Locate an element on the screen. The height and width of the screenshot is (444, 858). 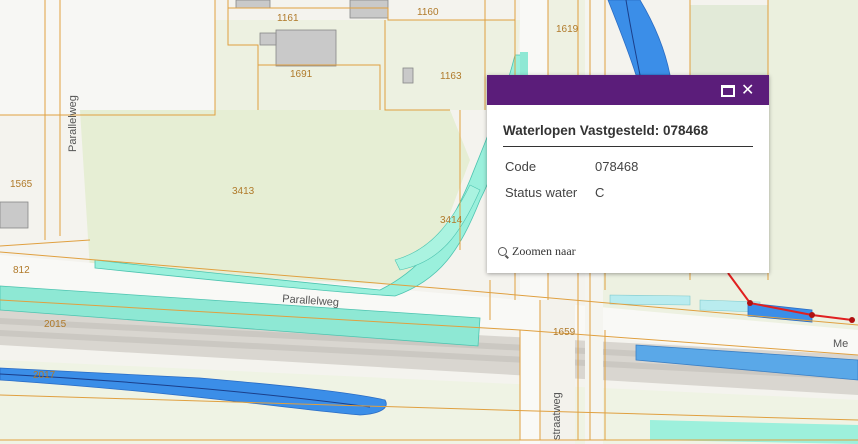
attribute-row: Status water C is located at coordinates (571, 194).